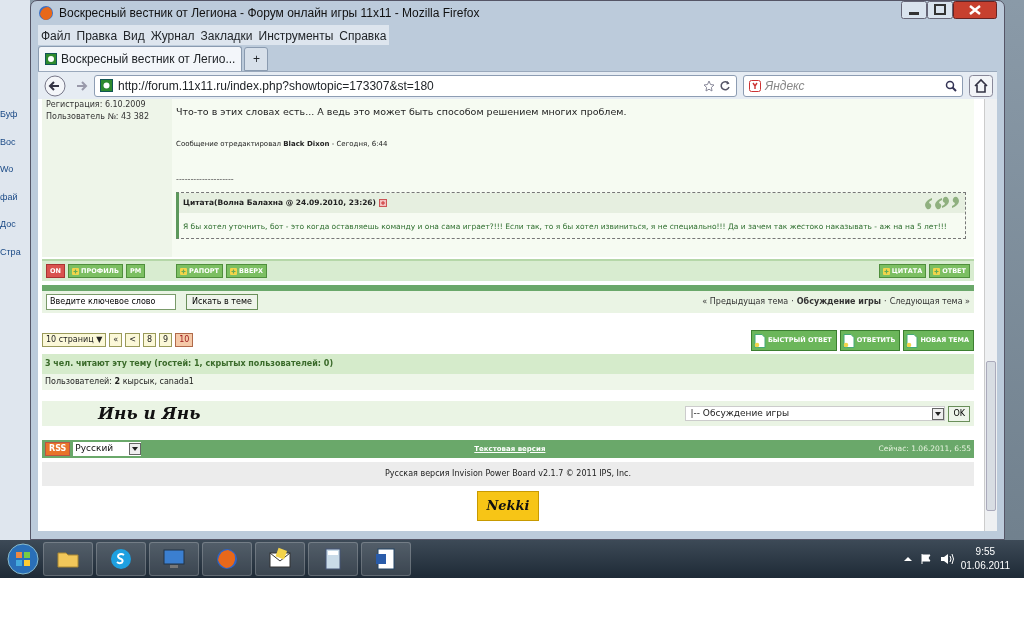 The width and height of the screenshot is (1024, 627). What do you see at coordinates (363, 35) in the screenshot?
I see `menu-item: Справка` at bounding box center [363, 35].